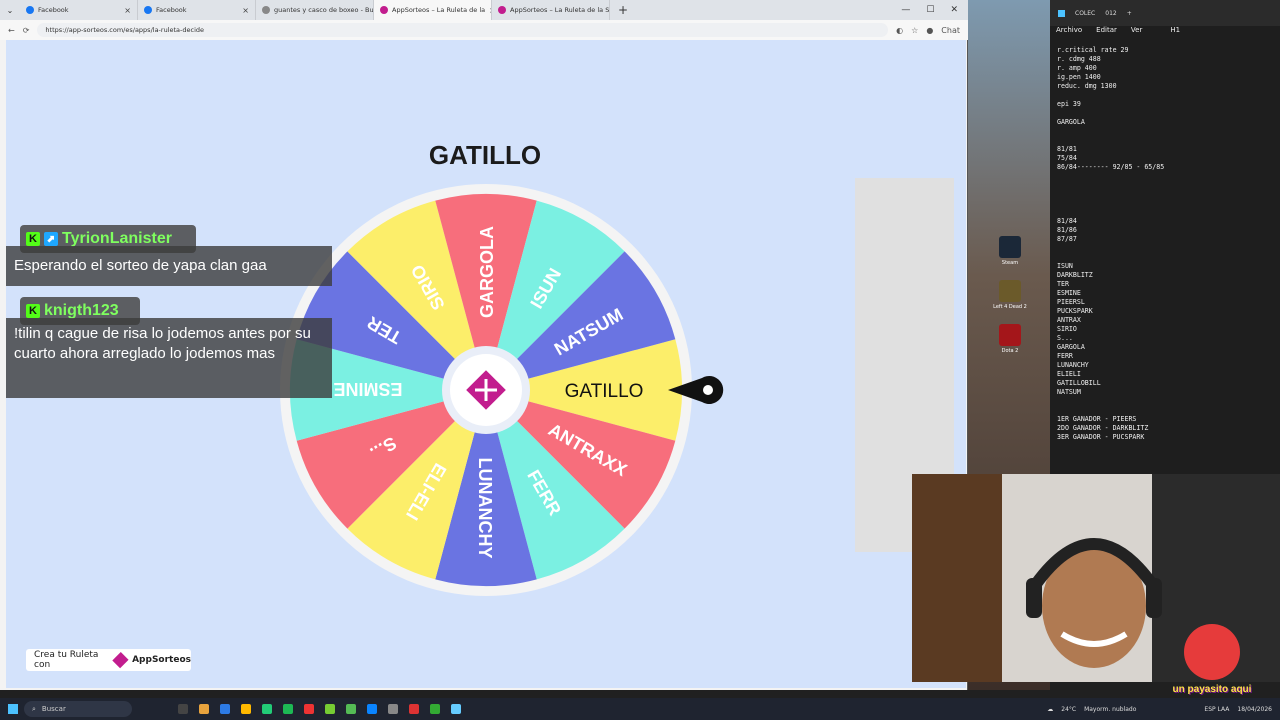 The image size is (1280, 720). Describe the element at coordinates (485, 508) in the screenshot. I see `wheel-label-3: LUNANCHY` at that location.